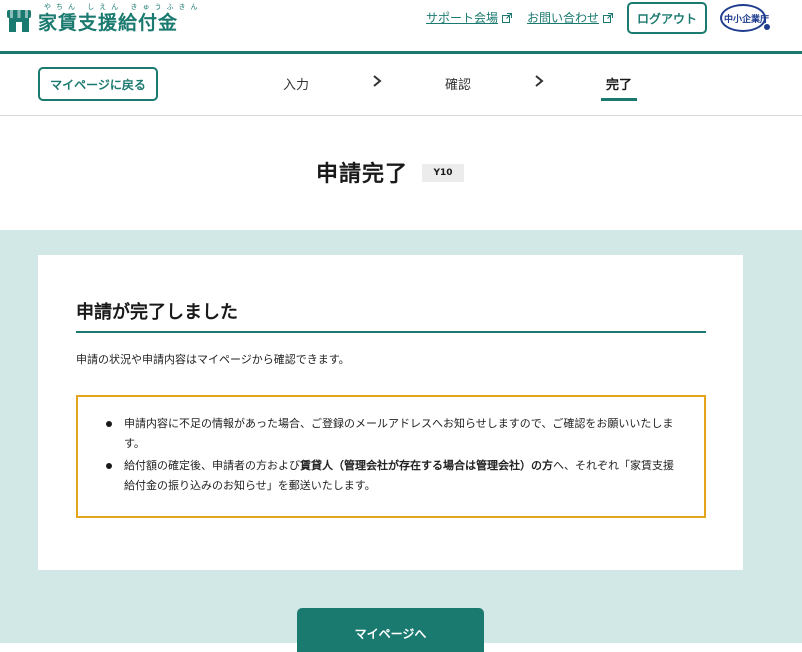 Image resolution: width=802 pixels, height=652 pixels. Describe the element at coordinates (619, 99) in the screenshot. I see `active-step-indicator` at that location.